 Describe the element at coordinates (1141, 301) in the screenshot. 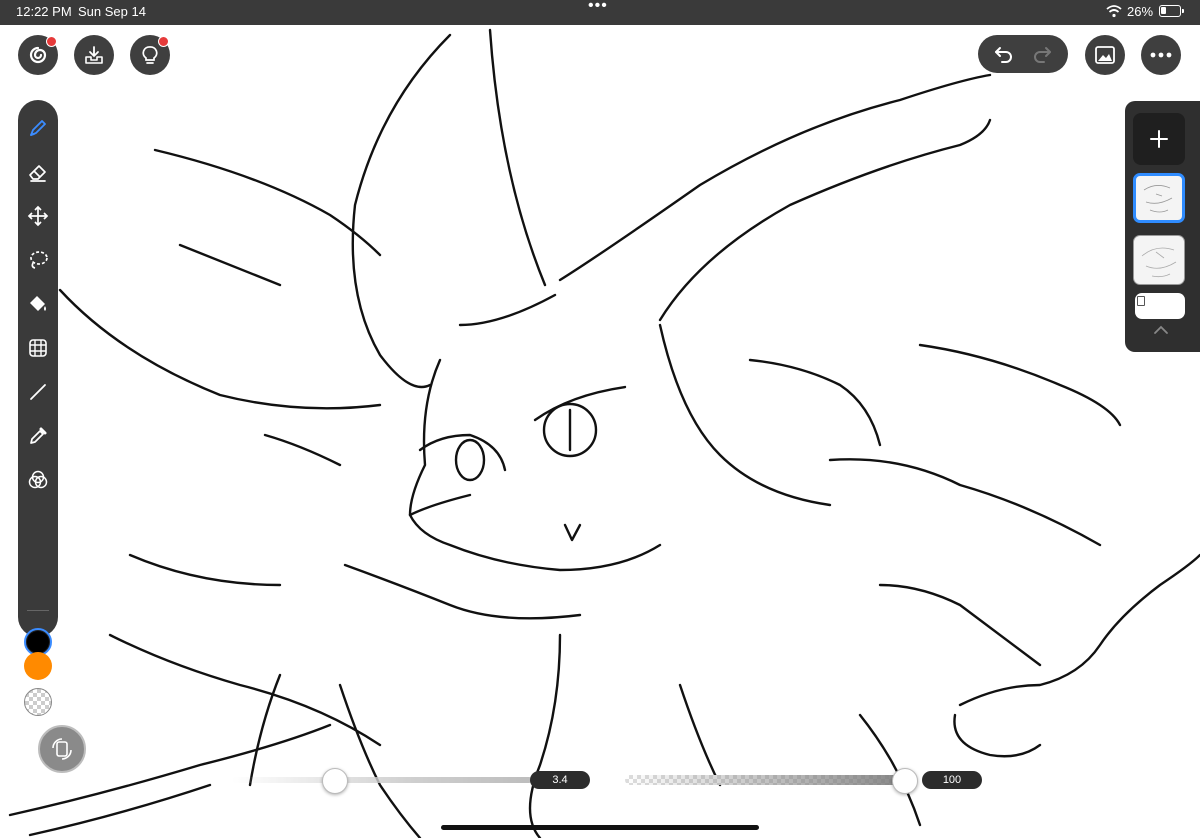

I see `paper-icon` at that location.